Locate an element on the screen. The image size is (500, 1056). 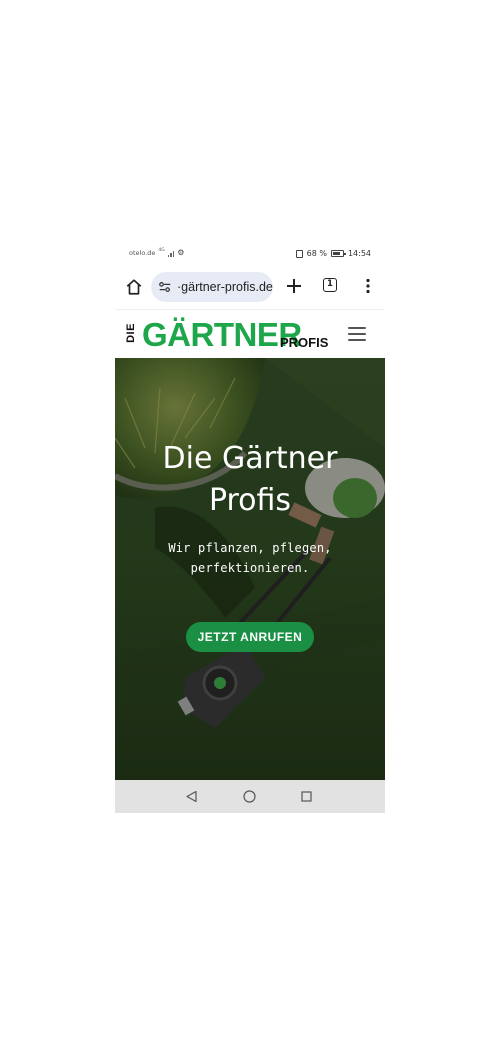
hero-subtitle-line2: perfektionieren. is located at coordinates (250, 568).